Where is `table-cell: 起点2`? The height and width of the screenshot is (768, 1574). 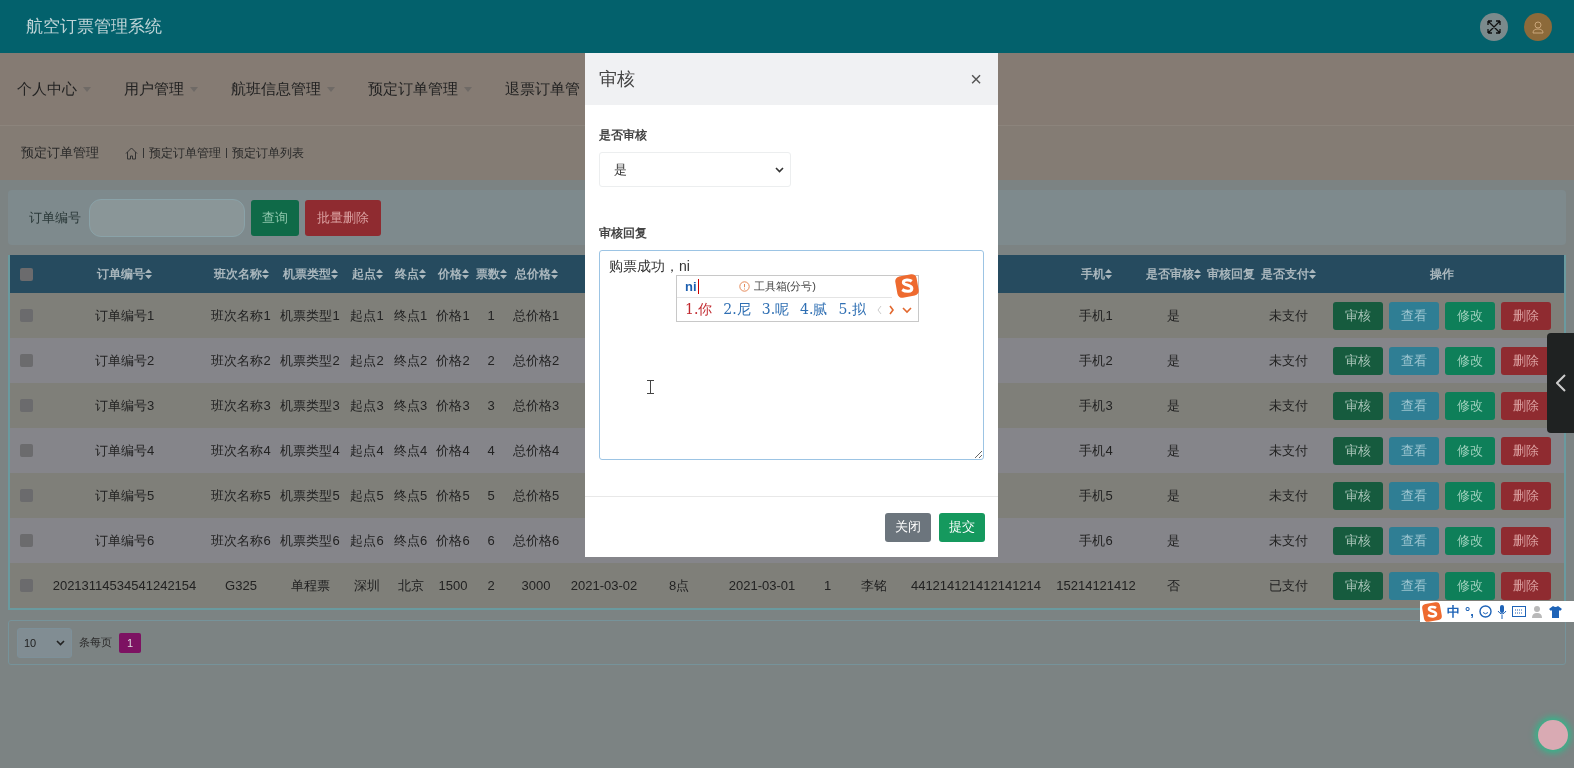 table-cell: 起点2 is located at coordinates (367, 360).